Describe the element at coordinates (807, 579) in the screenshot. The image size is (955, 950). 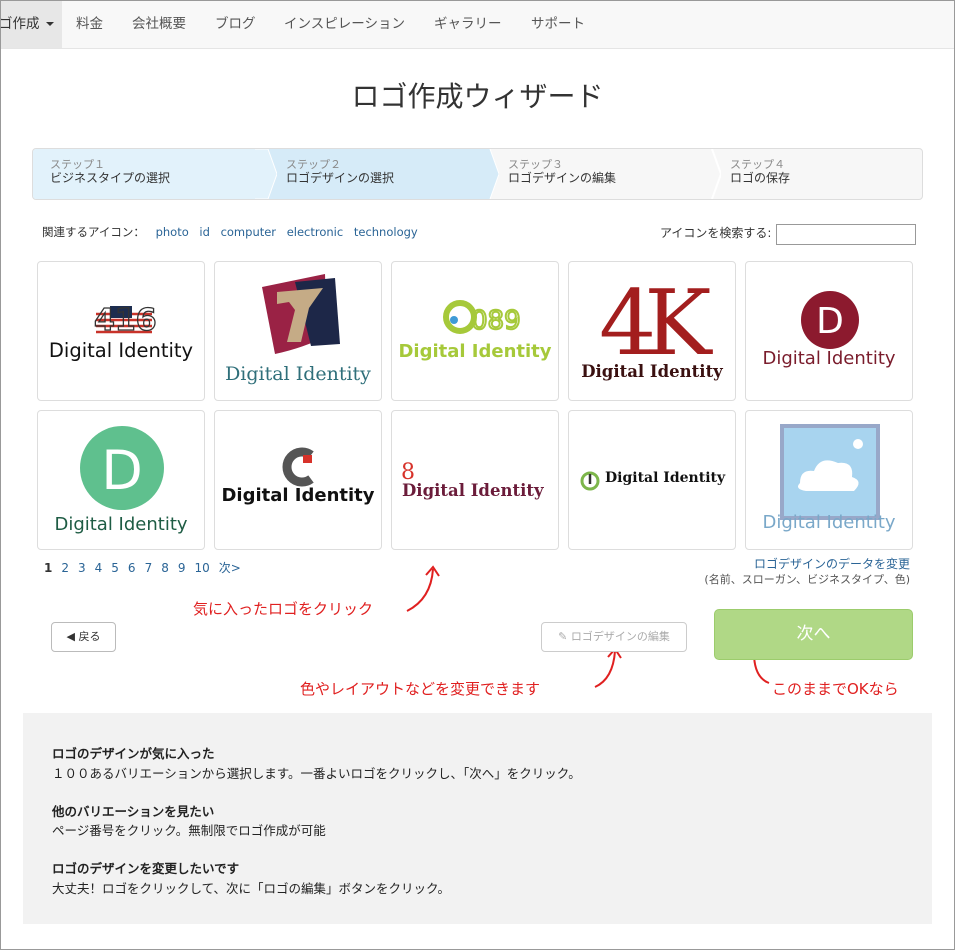
I see `change-logo-data-sub: (名前、スローガン、ビジネスタイプ、色)` at that location.